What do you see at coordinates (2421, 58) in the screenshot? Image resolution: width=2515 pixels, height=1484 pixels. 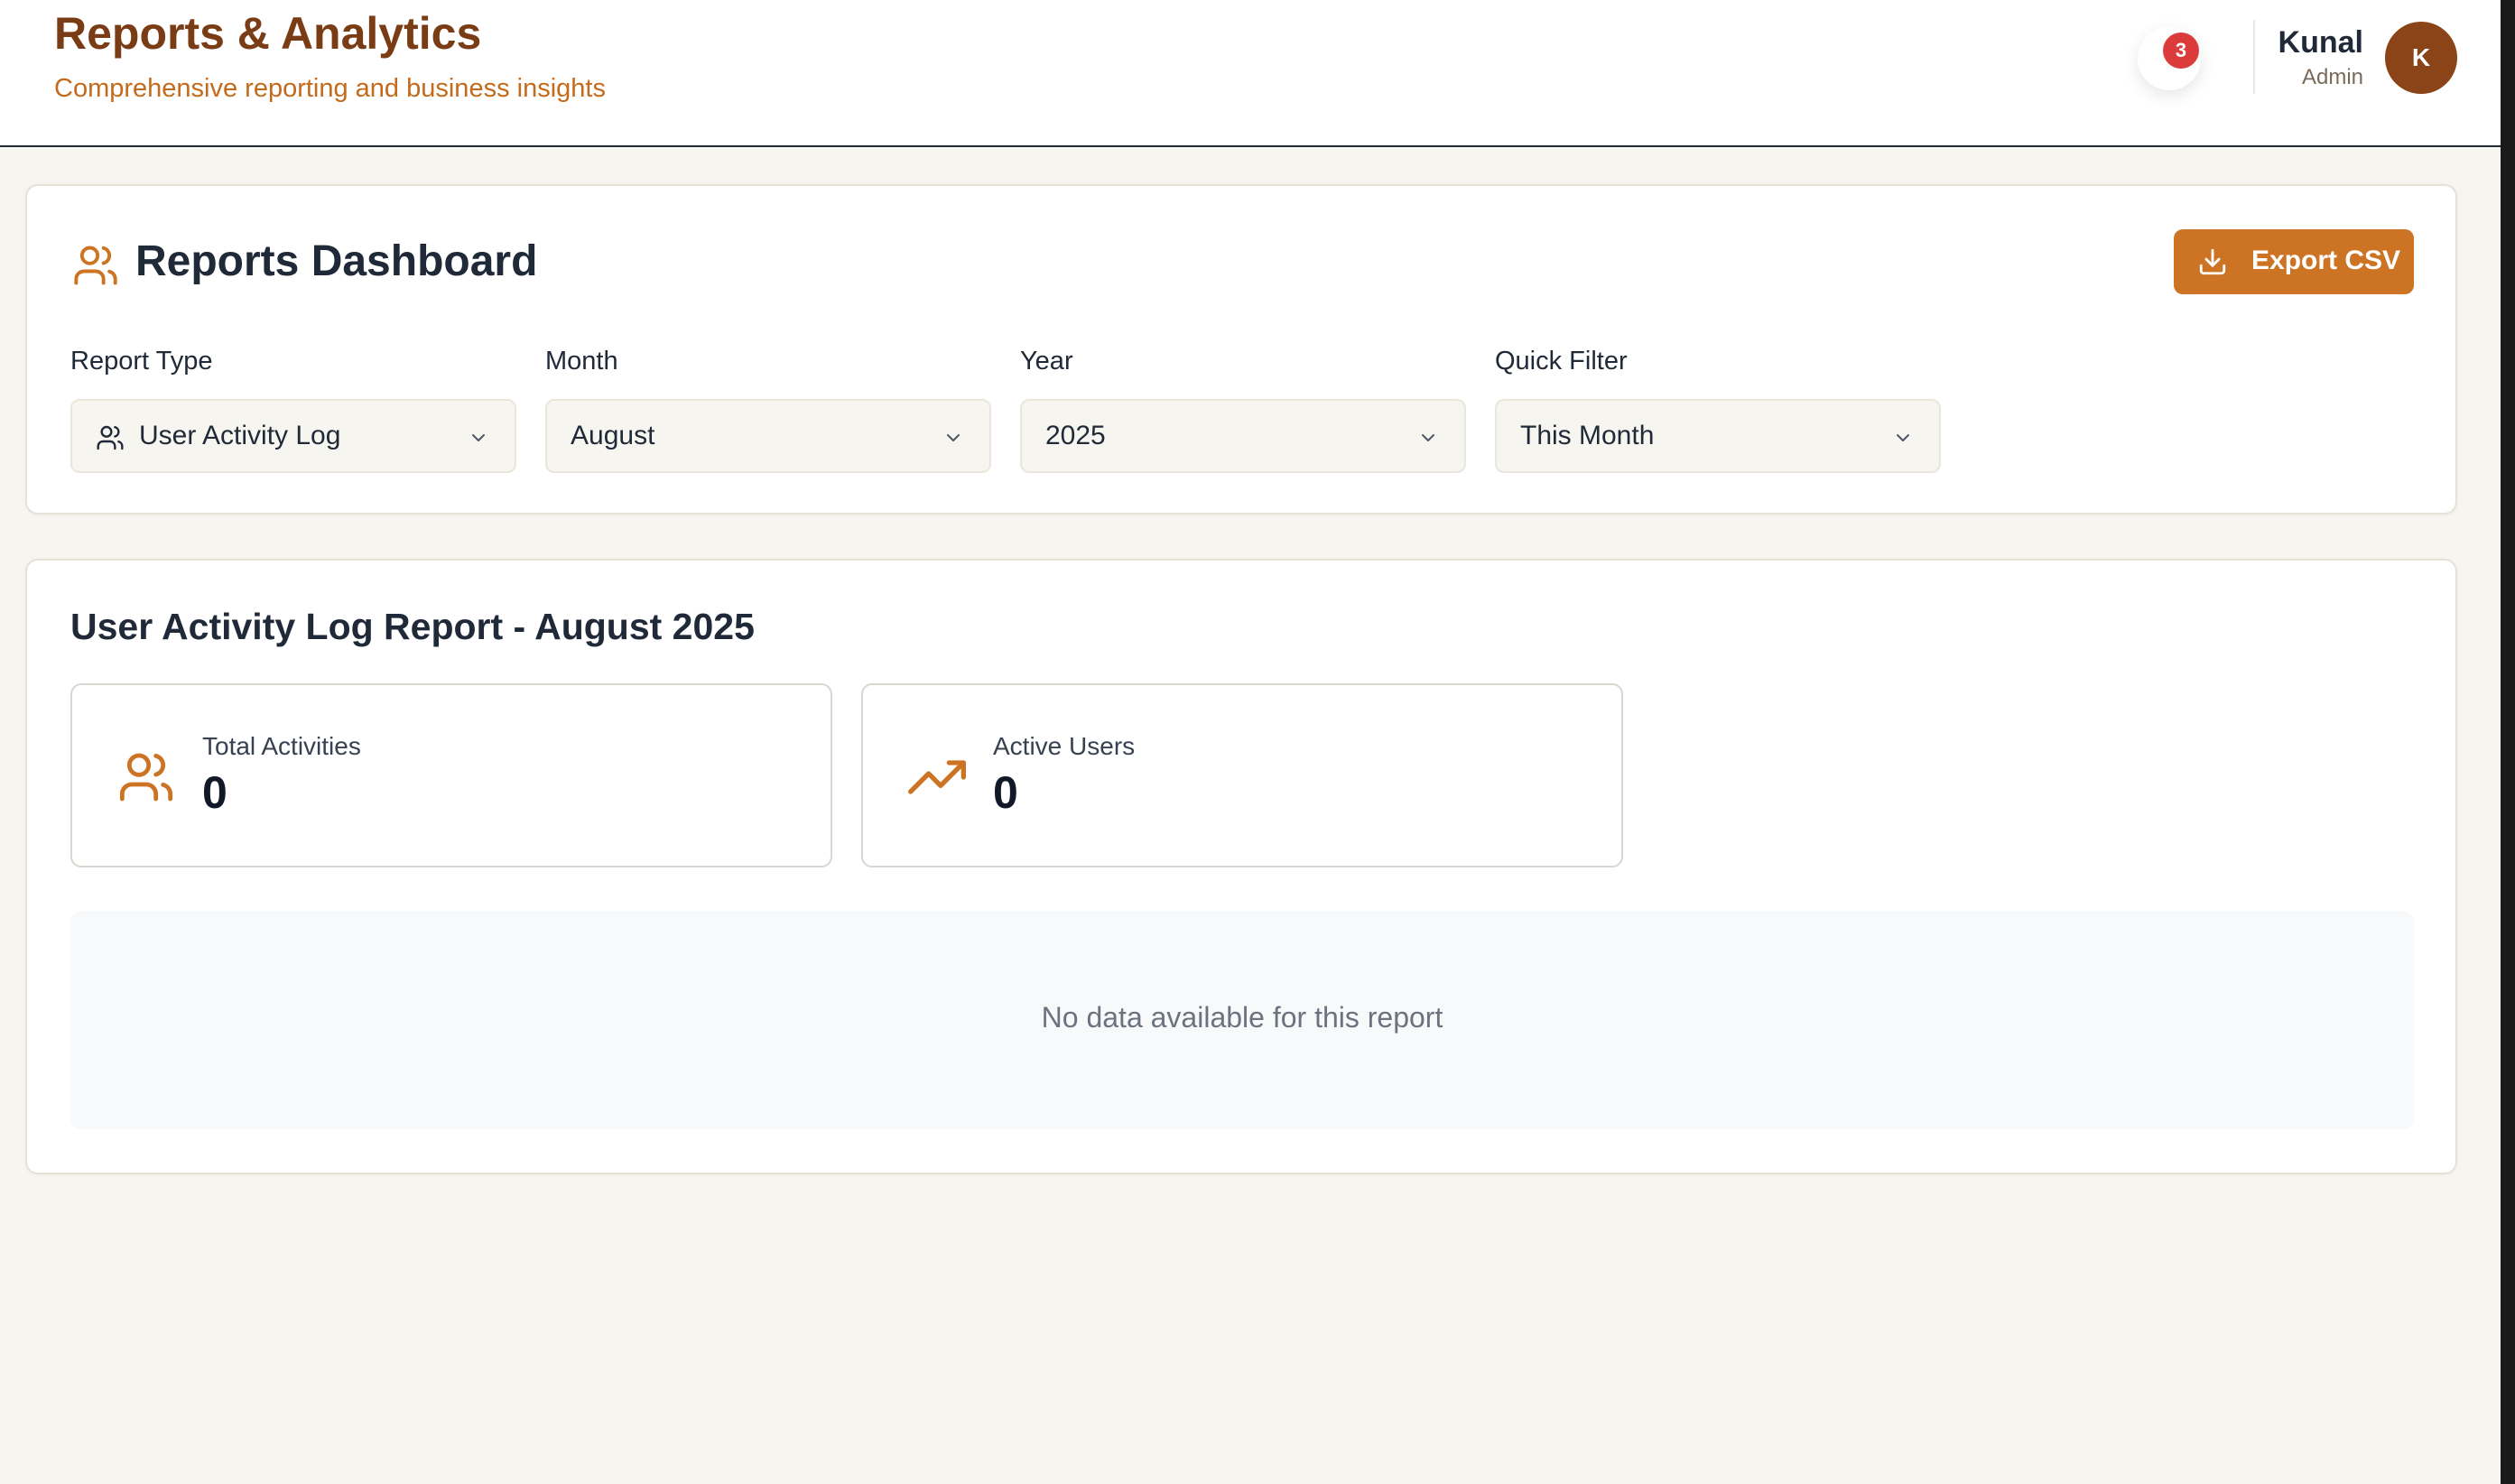 I see `user-avatar: K` at bounding box center [2421, 58].